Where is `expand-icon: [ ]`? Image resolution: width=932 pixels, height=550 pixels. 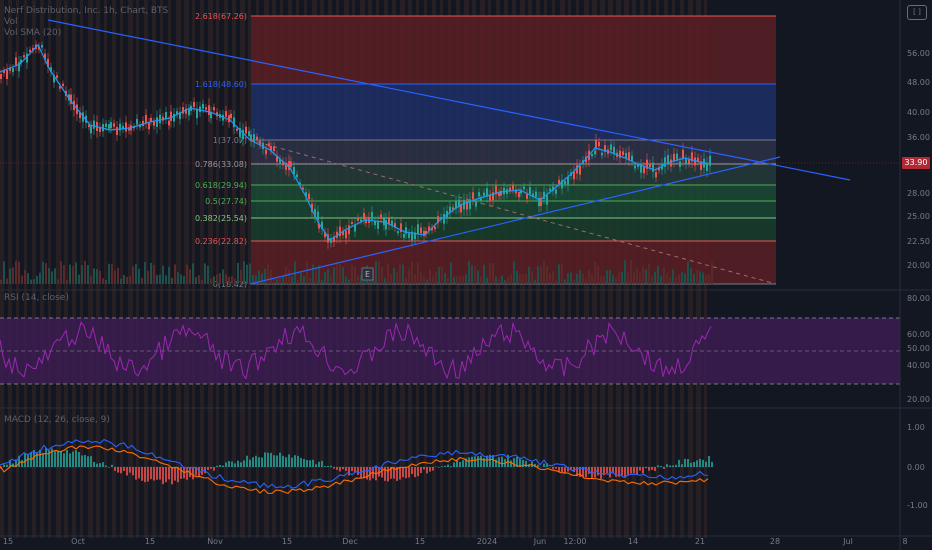
expand-icon: [ ] is located at coordinates (917, 12).